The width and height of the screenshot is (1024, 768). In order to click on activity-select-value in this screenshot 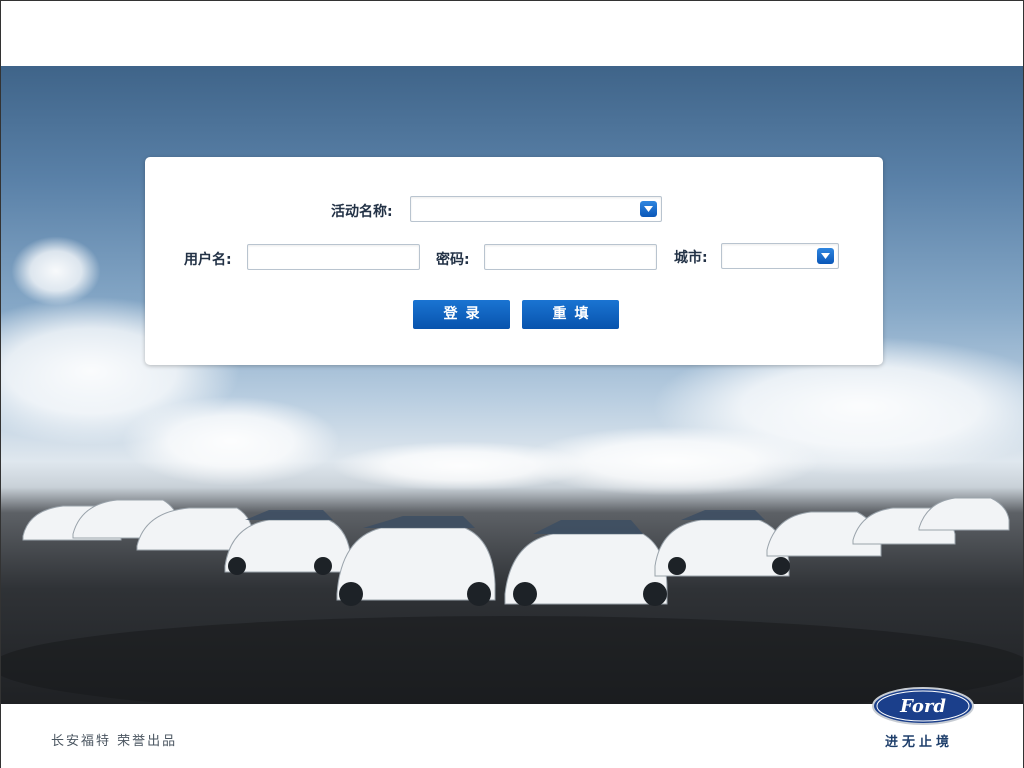, I will do `click(536, 201)`.